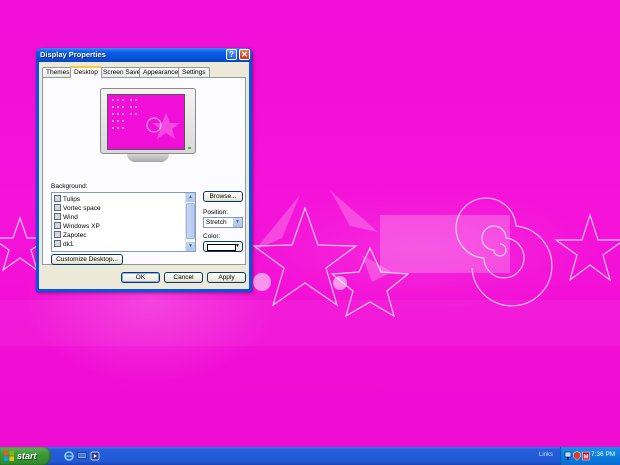 The width and height of the screenshot is (620, 465). Describe the element at coordinates (445, 244) in the screenshot. I see `wallpaper-pattern-band` at that location.